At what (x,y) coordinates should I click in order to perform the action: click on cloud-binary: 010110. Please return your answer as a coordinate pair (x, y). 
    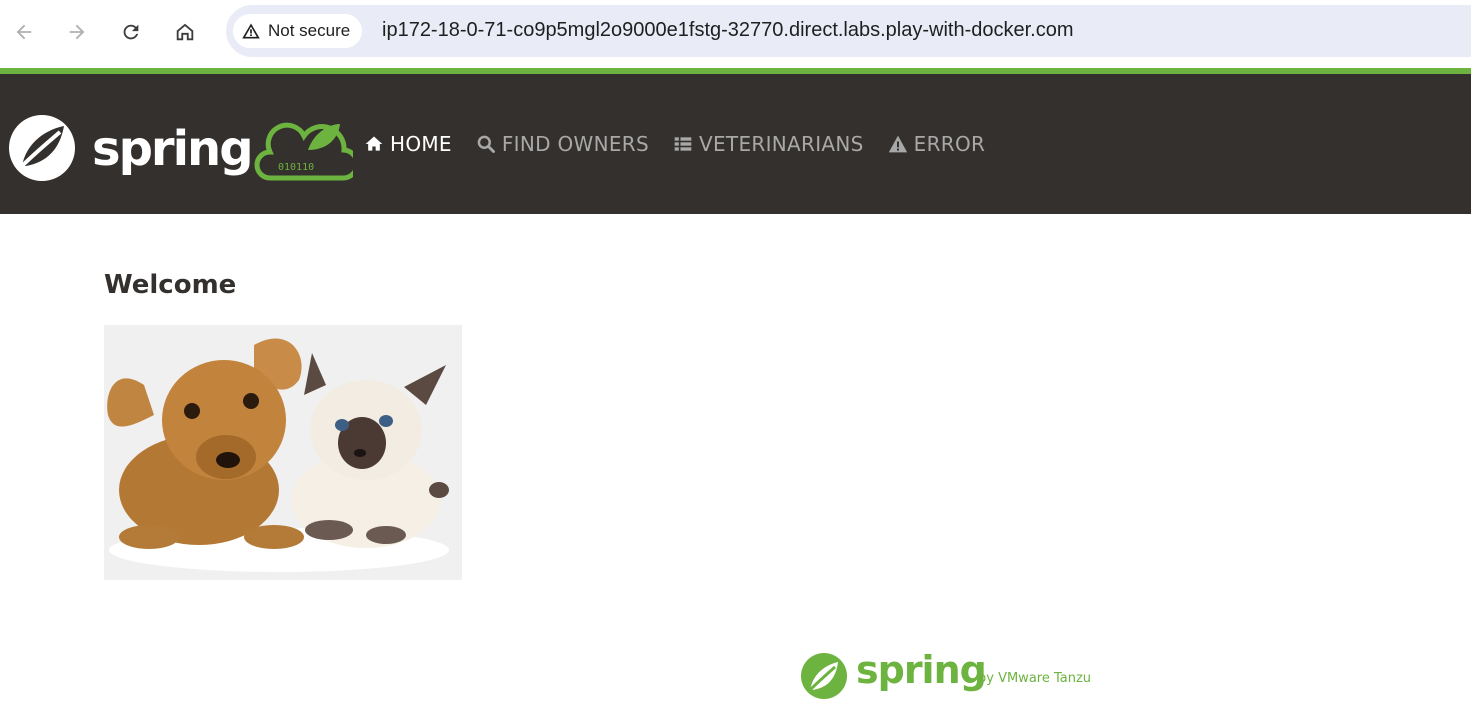
    Looking at the image, I should click on (296, 167).